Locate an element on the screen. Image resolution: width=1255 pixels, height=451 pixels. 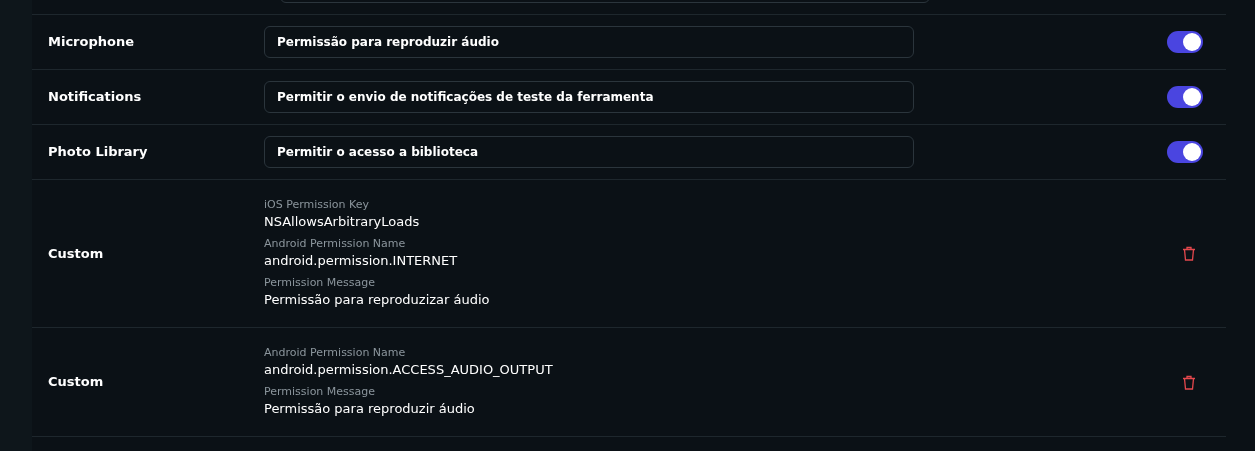
field-value: NSAllowsArbitraryLoads is located at coordinates (342, 222).